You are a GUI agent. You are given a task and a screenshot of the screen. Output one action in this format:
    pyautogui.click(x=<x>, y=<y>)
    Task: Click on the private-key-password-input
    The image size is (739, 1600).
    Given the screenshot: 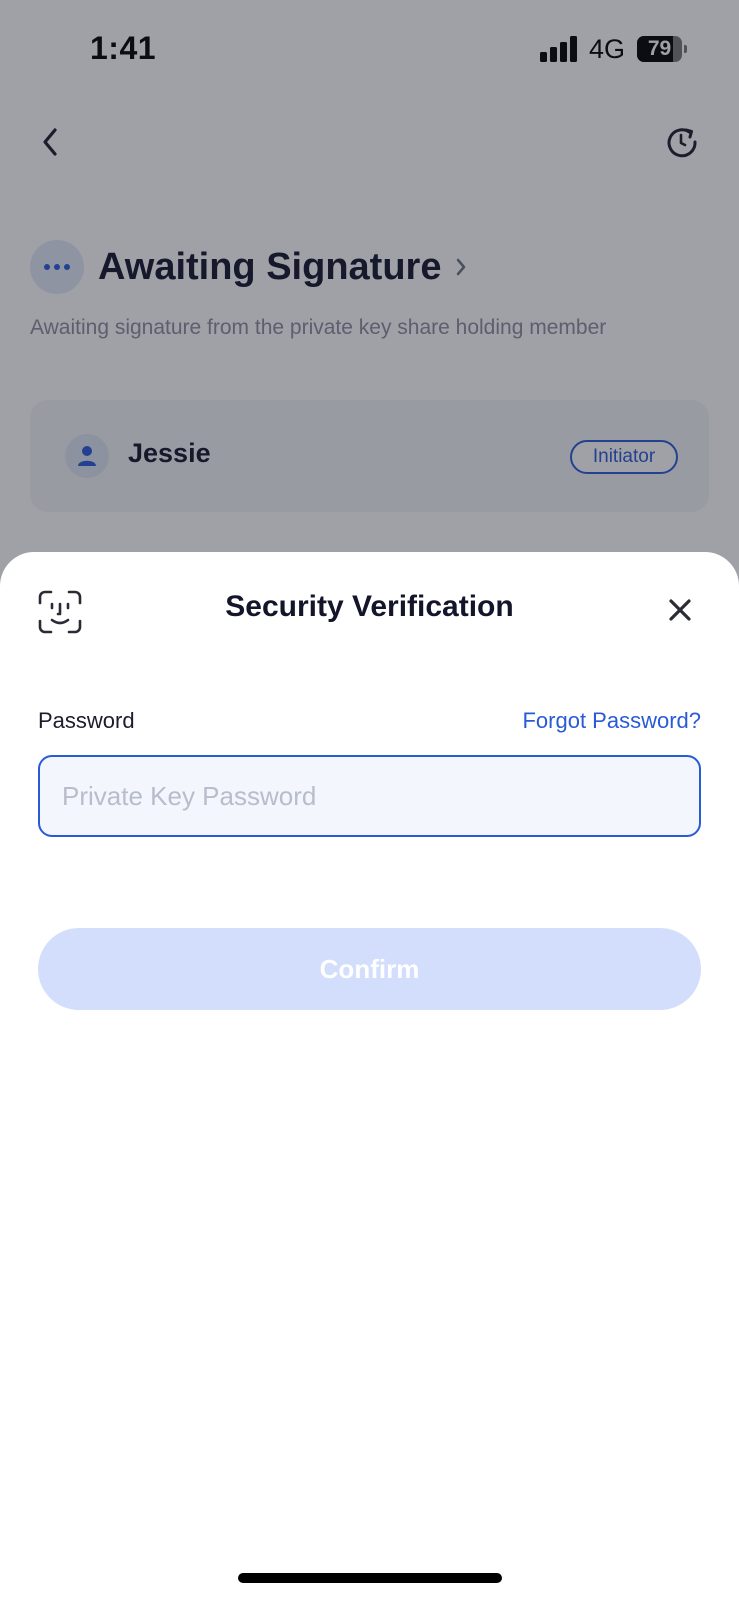 What is the action you would take?
    pyautogui.click(x=369, y=796)
    